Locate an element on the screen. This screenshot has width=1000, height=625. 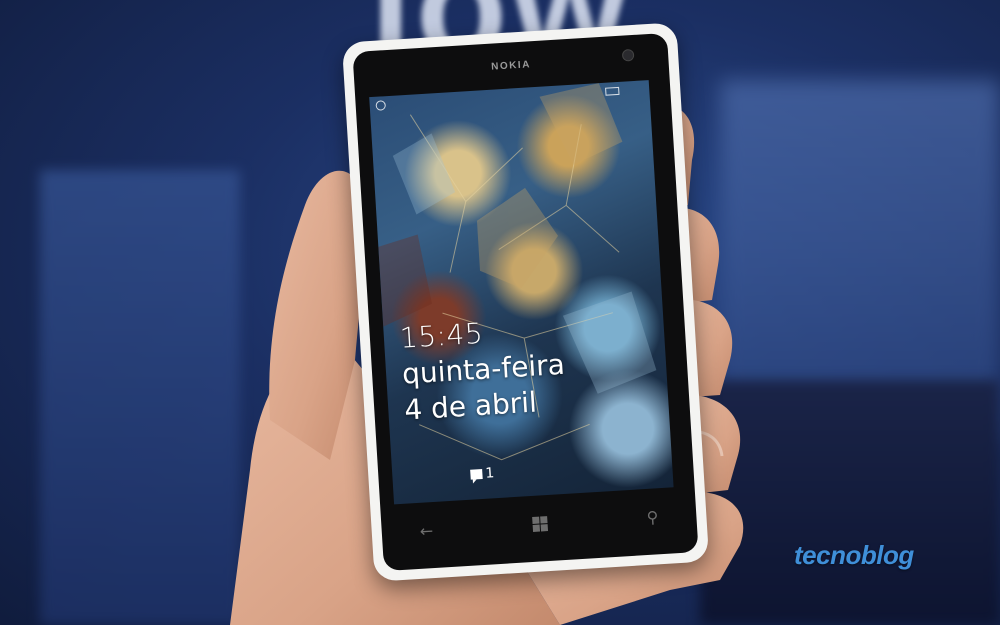
back-arrow-icon: ← is located at coordinates (426, 531).